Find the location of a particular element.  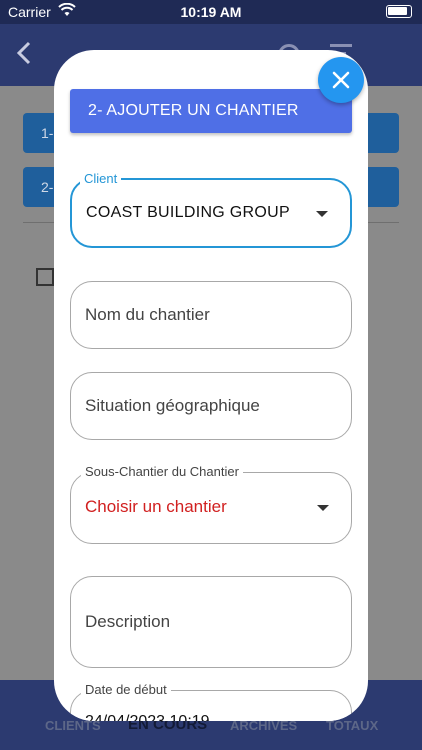

nom-chantier-input: Nom du chantier is located at coordinates (211, 315).